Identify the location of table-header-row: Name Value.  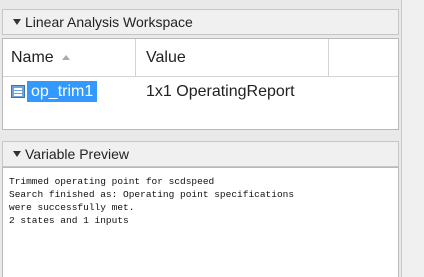
(200, 58).